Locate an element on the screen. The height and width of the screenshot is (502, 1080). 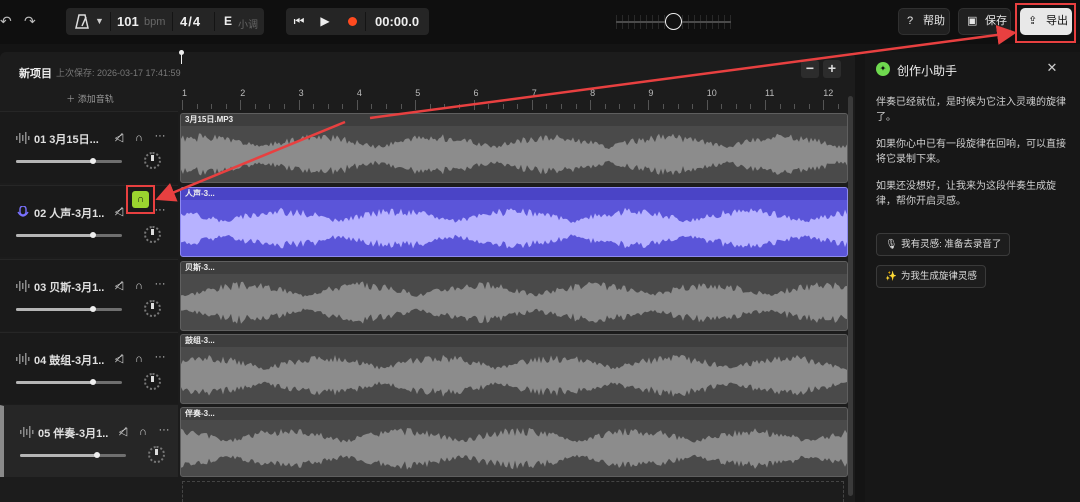
redo-button: ↷ is located at coordinates (33, 21).